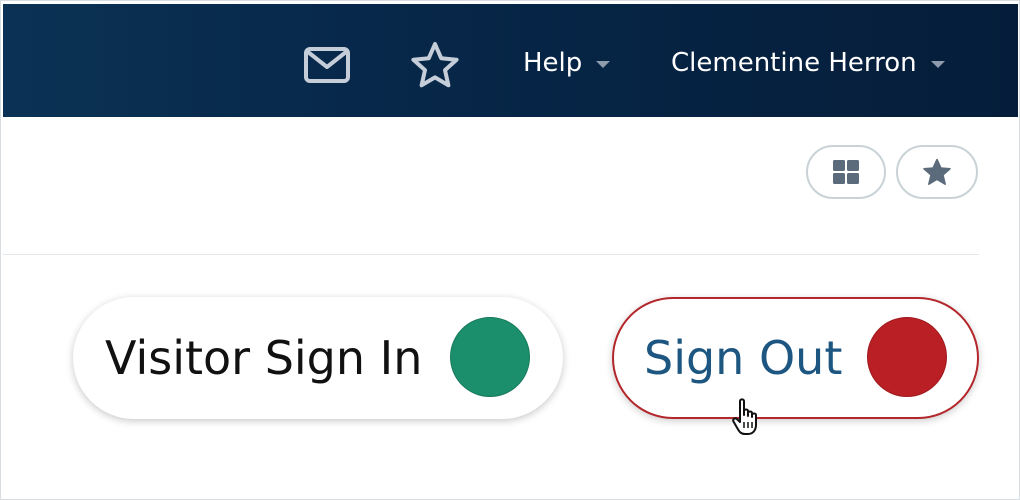  I want to click on sign-out-button: Sign Out, so click(795, 358).